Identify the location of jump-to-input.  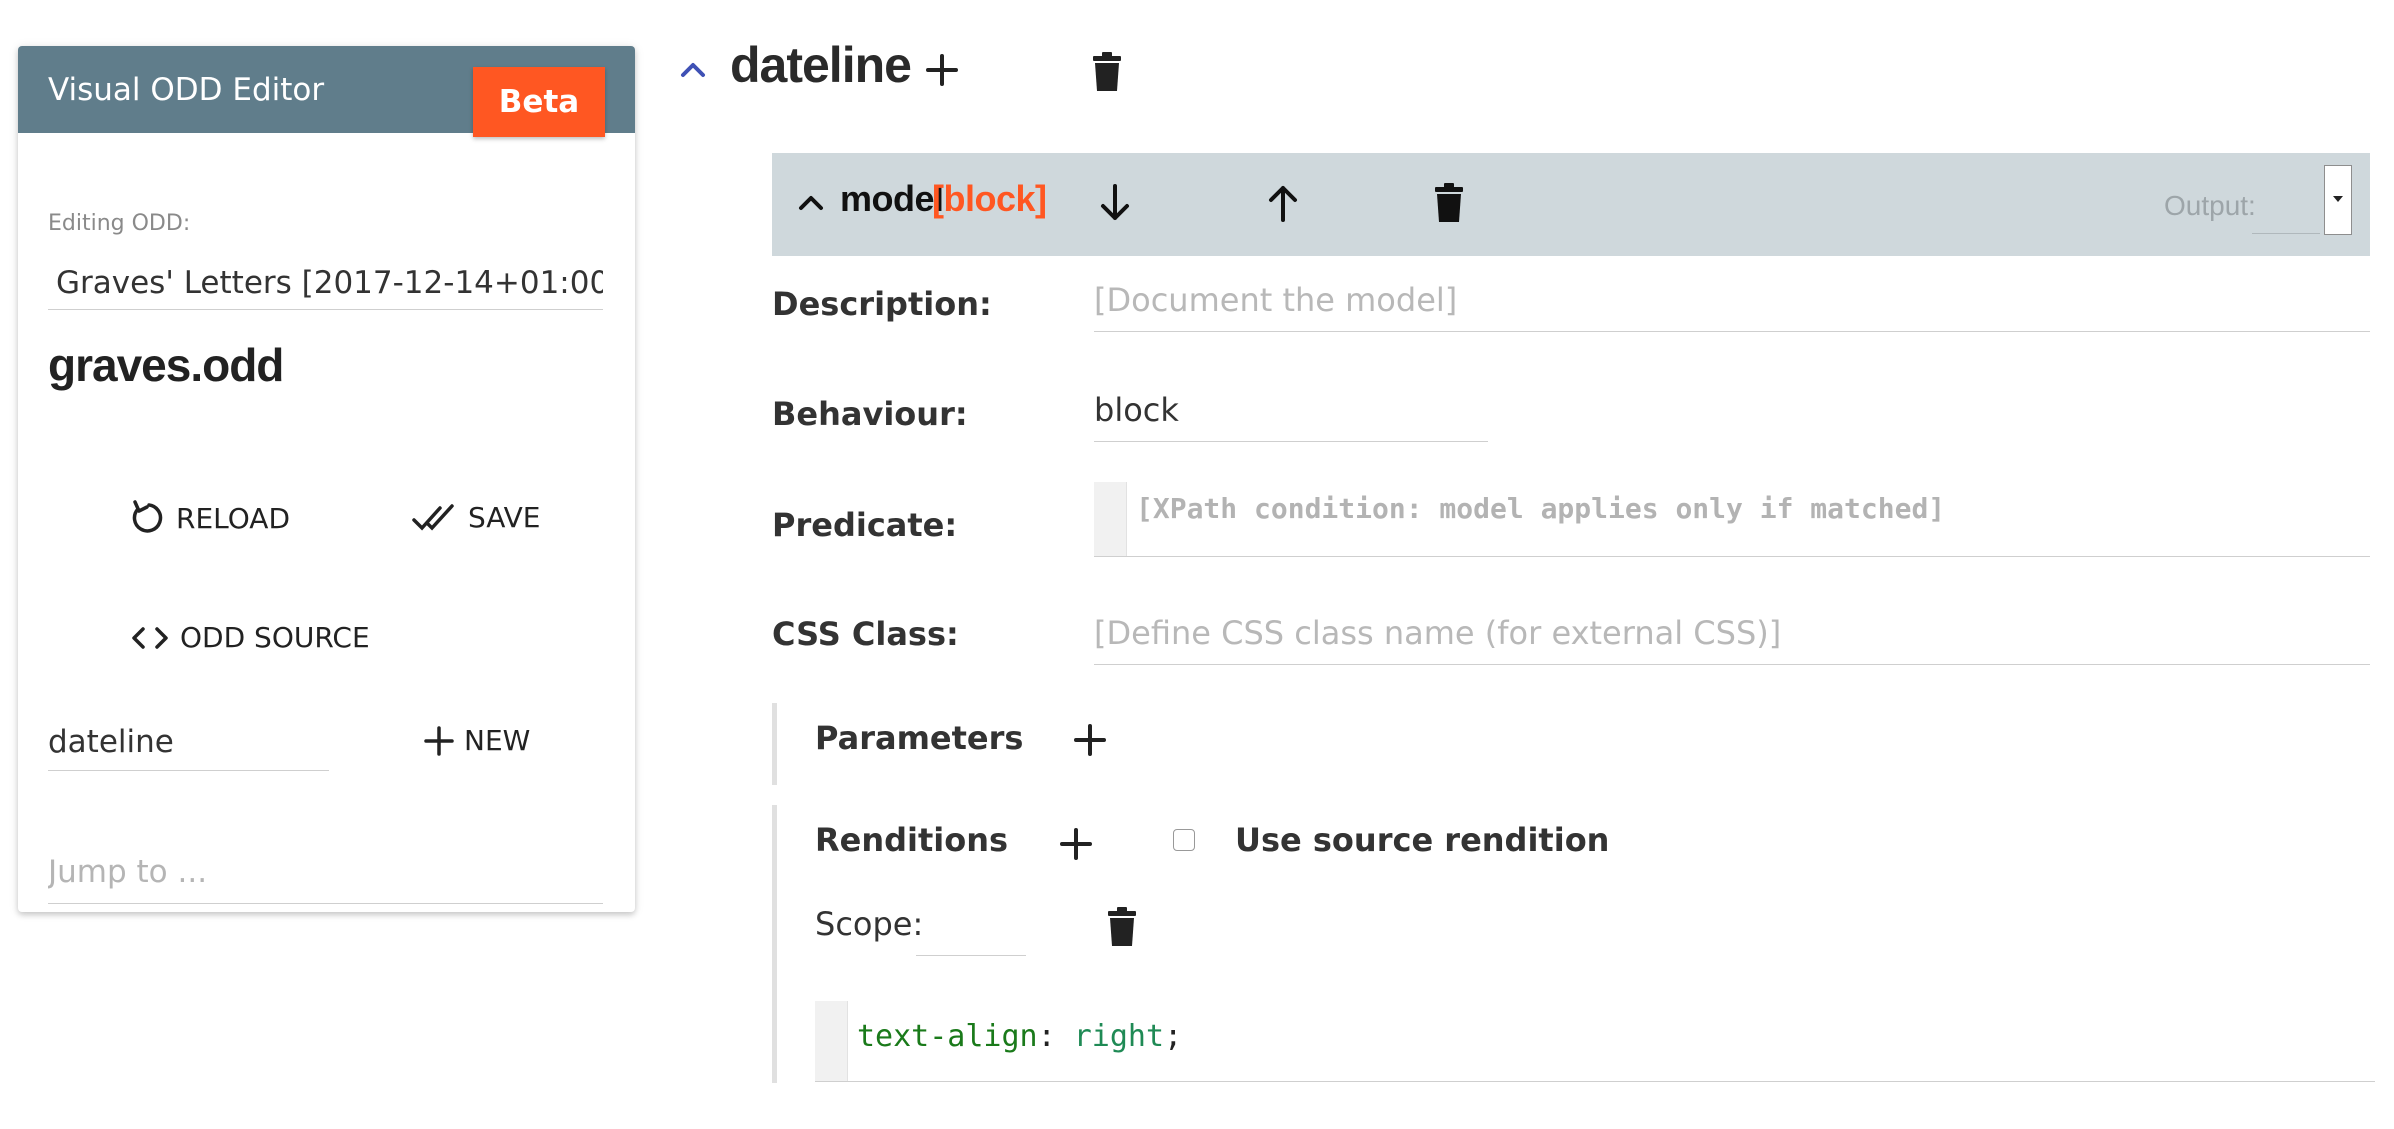
(325, 872).